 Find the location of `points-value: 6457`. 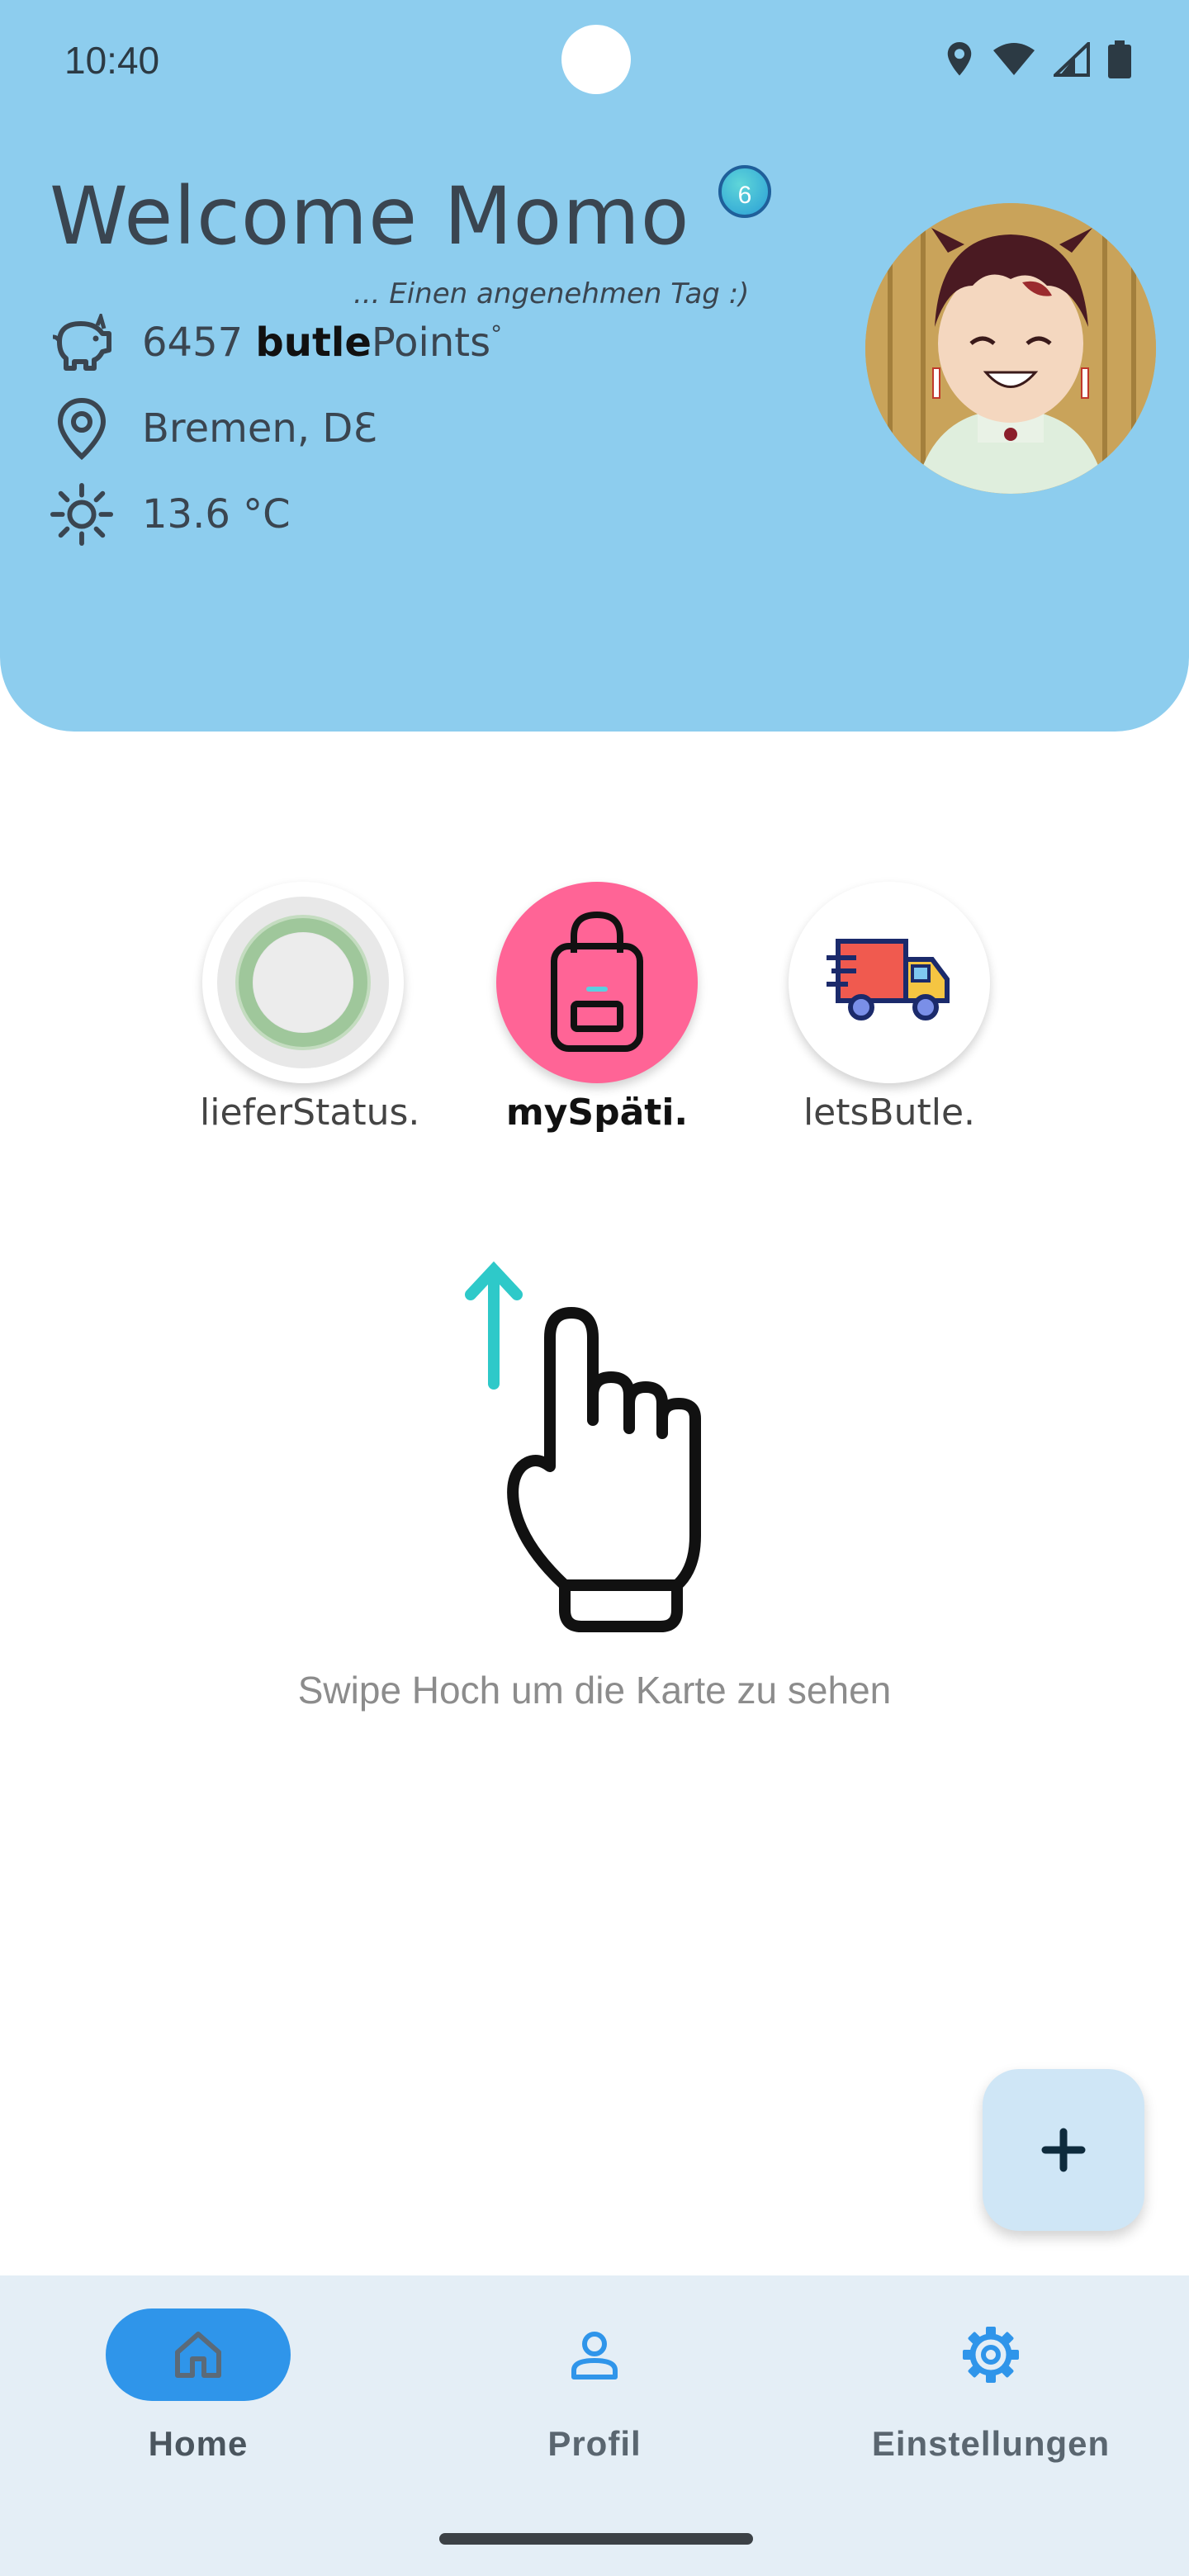

points-value: 6457 is located at coordinates (193, 343).